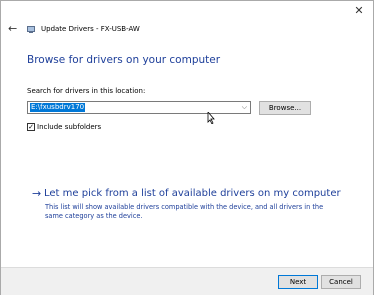 This screenshot has width=374, height=295. Describe the element at coordinates (341, 282) in the screenshot. I see `cancel-button: Cancel` at that location.